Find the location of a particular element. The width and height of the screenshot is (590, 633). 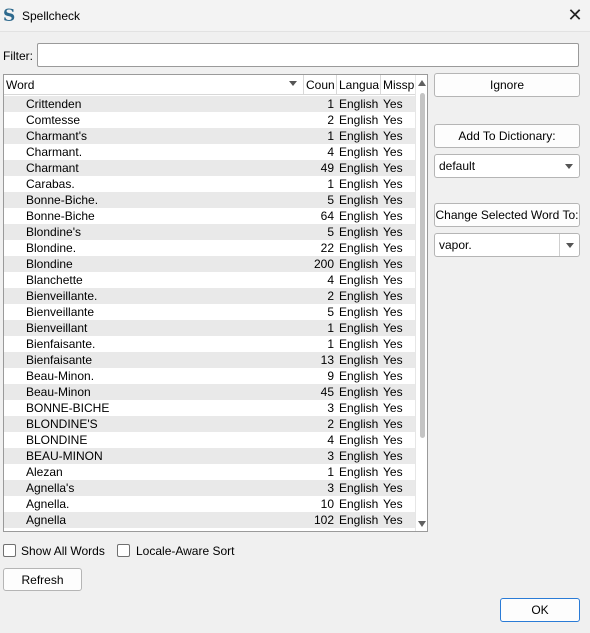

scroll-up-arrow-icon is located at coordinates (422, 83).